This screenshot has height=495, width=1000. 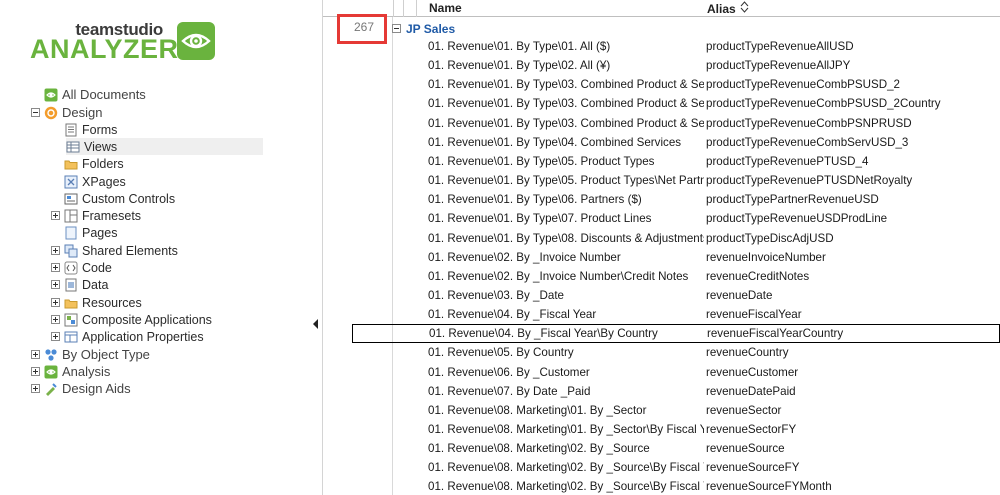 What do you see at coordinates (496, 295) in the screenshot?
I see `cell-name: 01. Revenue\03. By _Date` at bounding box center [496, 295].